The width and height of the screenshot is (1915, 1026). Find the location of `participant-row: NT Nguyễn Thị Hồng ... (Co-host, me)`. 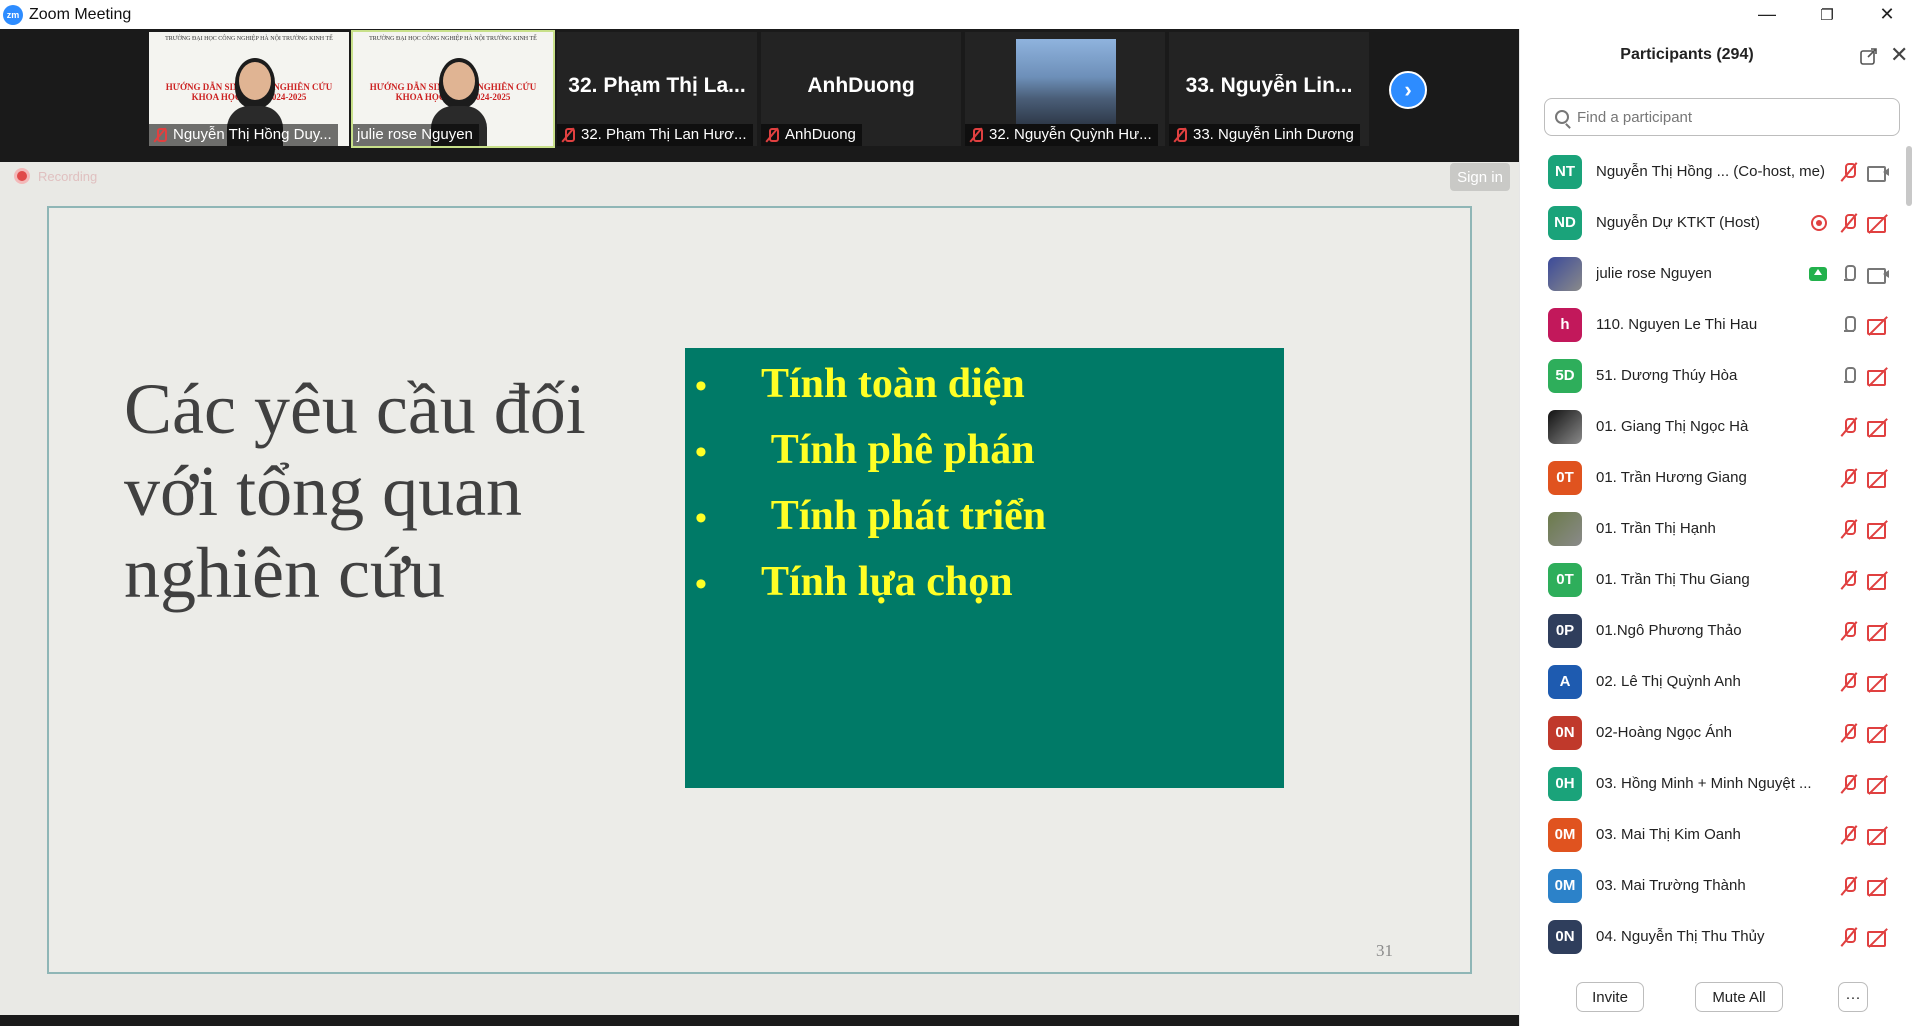

participant-row: NT Nguyễn Thị Hồng ... (Co-host, me) is located at coordinates (1713, 171).